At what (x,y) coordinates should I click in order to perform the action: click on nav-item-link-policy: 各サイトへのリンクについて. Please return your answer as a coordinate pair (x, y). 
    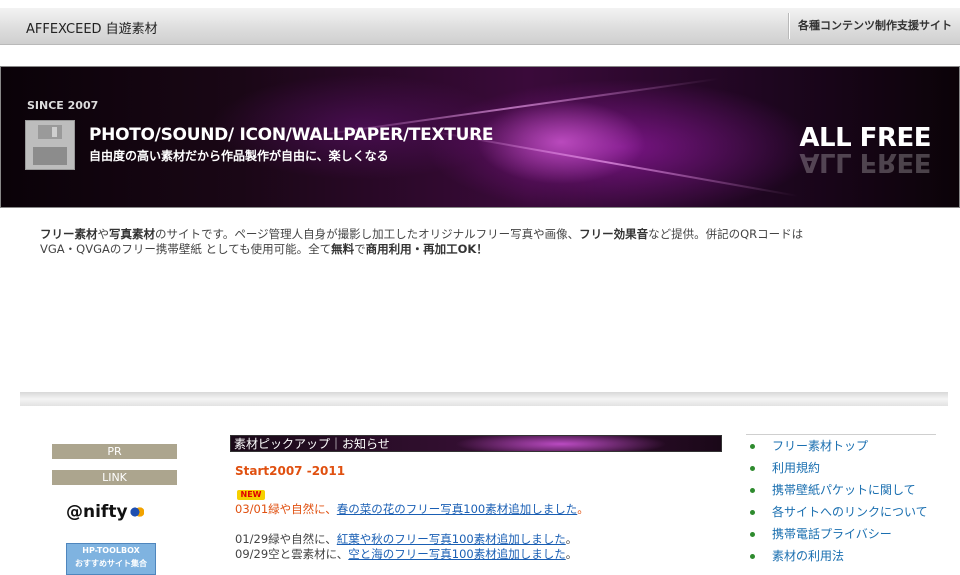
    Looking at the image, I should click on (841, 512).